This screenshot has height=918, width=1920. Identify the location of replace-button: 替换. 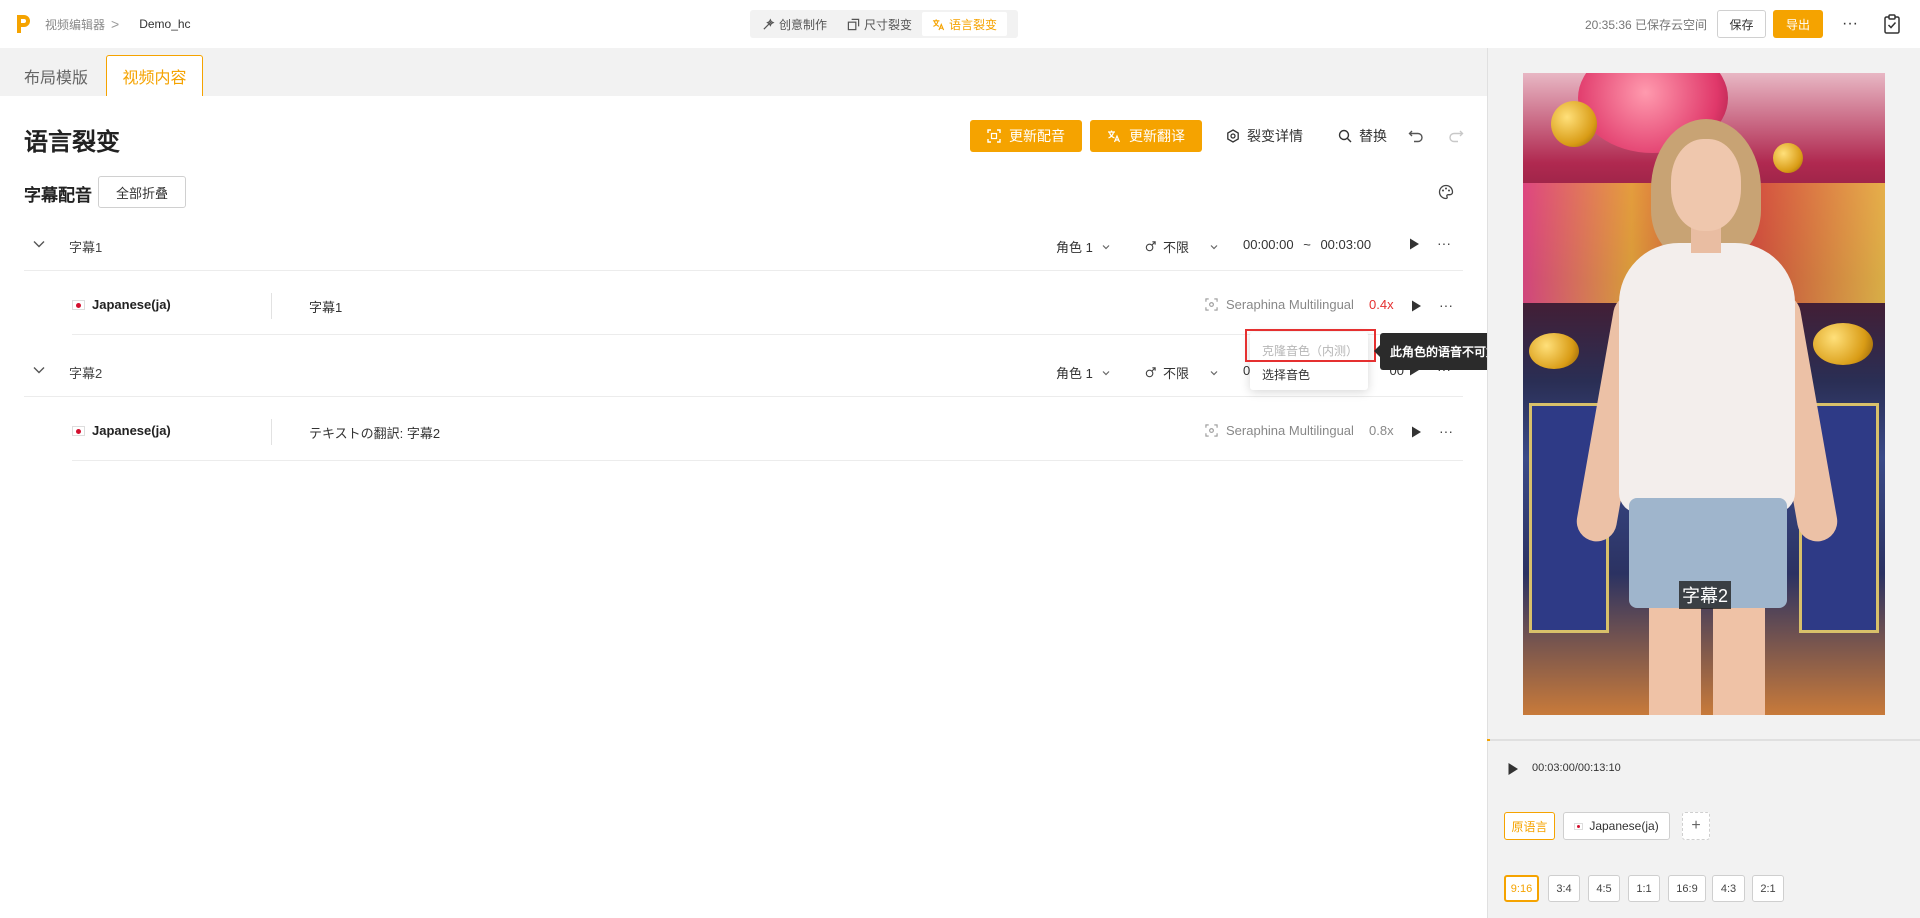
(1362, 136).